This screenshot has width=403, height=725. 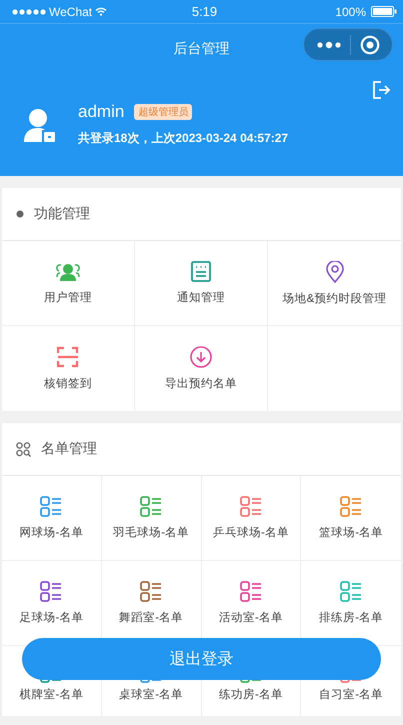 I want to click on list-item-link: 活动室-名单, so click(x=250, y=617).